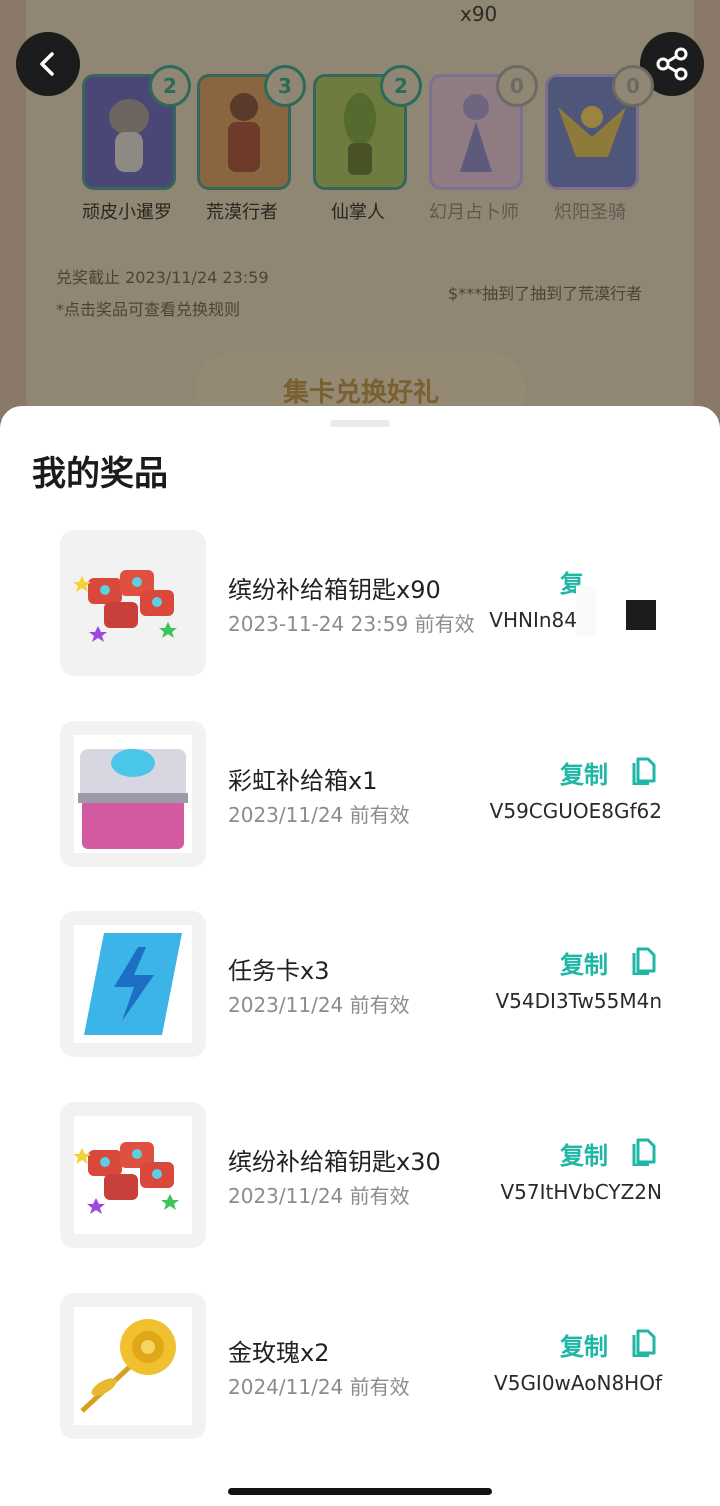 This screenshot has height=1506, width=720. Describe the element at coordinates (303, 781) in the screenshot. I see `prize-name: 彩虹补给箱x1` at that location.